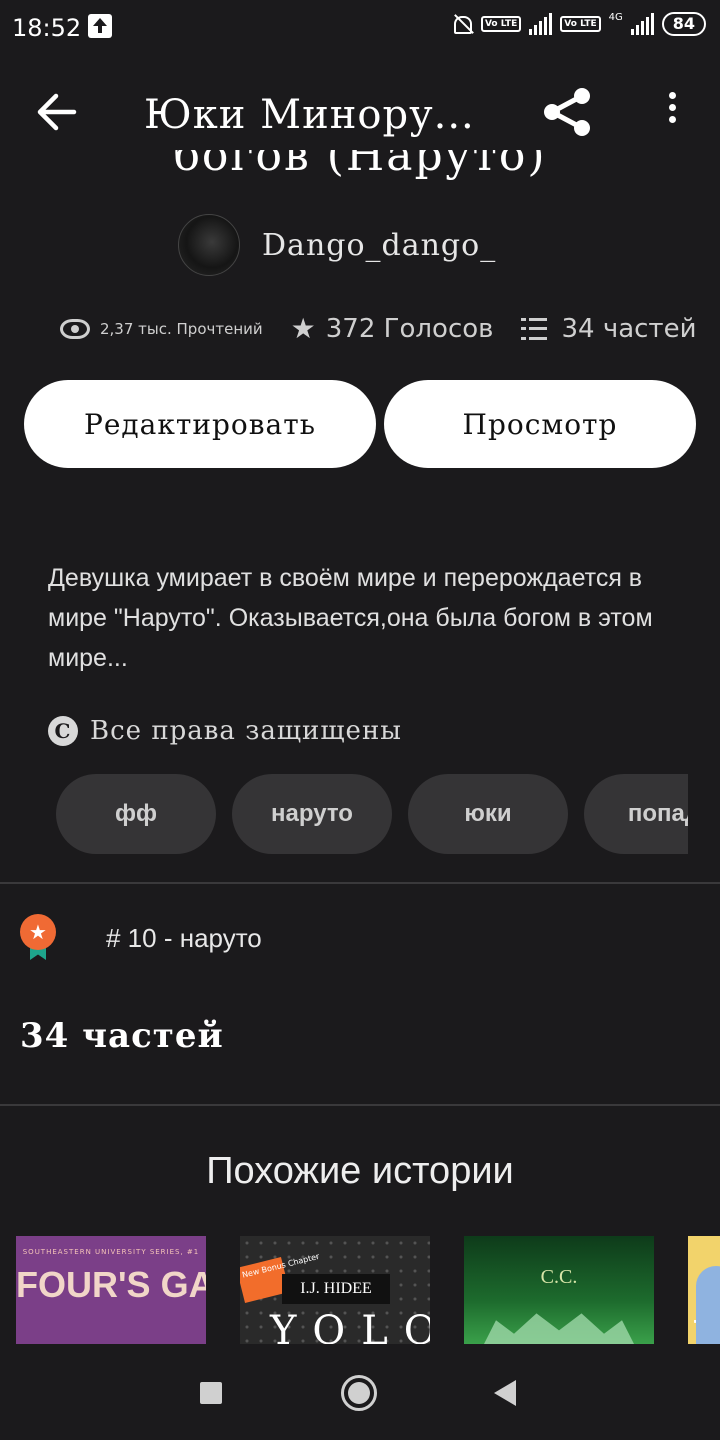  Describe the element at coordinates (360, 28) in the screenshot. I see `status-bar: 18:52 Vo LTE Vo LTE 4G 84` at that location.